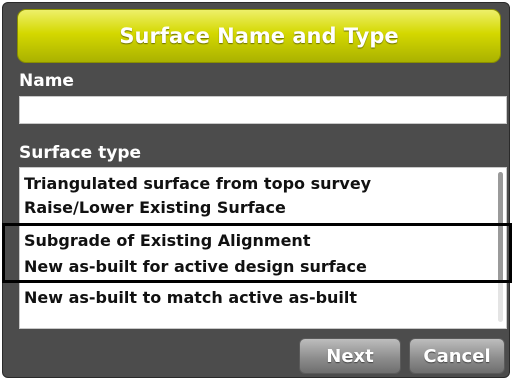 The width and height of the screenshot is (514, 381). Describe the element at coordinates (197, 184) in the screenshot. I see `surface-type-option-triangulated: Triangulated surface from topo survey` at that location.